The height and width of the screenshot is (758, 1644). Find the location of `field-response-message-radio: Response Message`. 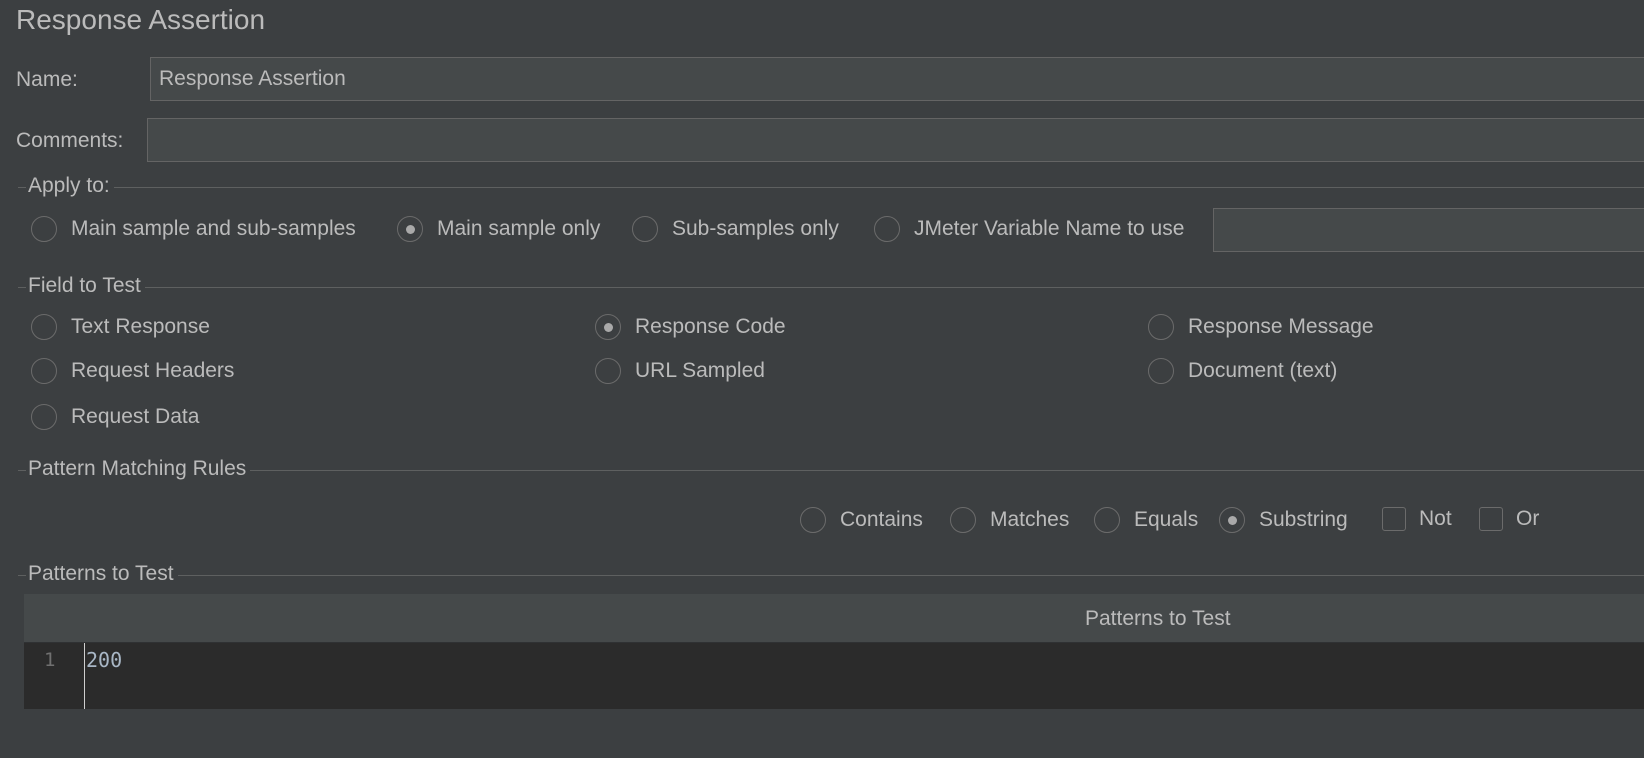

field-response-message-radio: Response Message is located at coordinates (1261, 327).